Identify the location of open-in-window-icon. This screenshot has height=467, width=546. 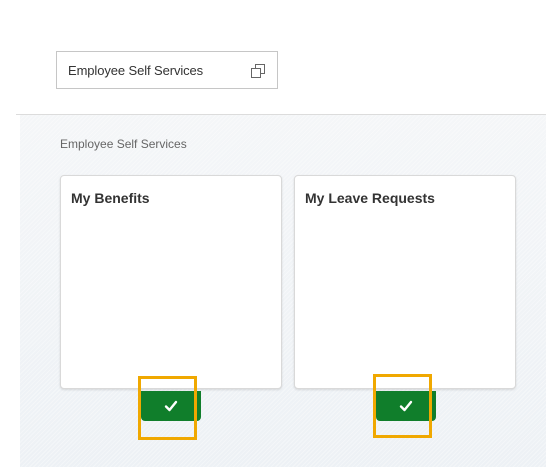
(258, 71).